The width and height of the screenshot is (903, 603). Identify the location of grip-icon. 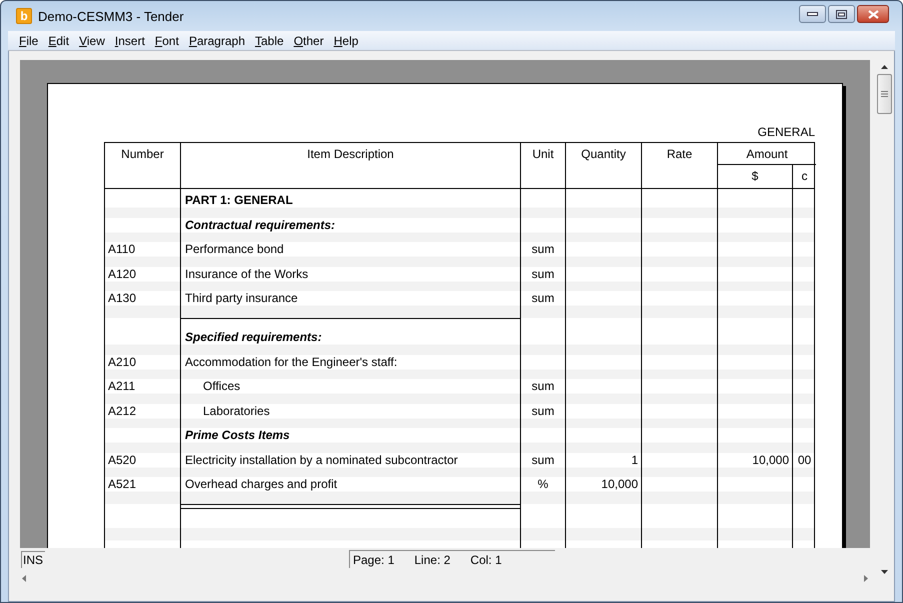
(884, 94).